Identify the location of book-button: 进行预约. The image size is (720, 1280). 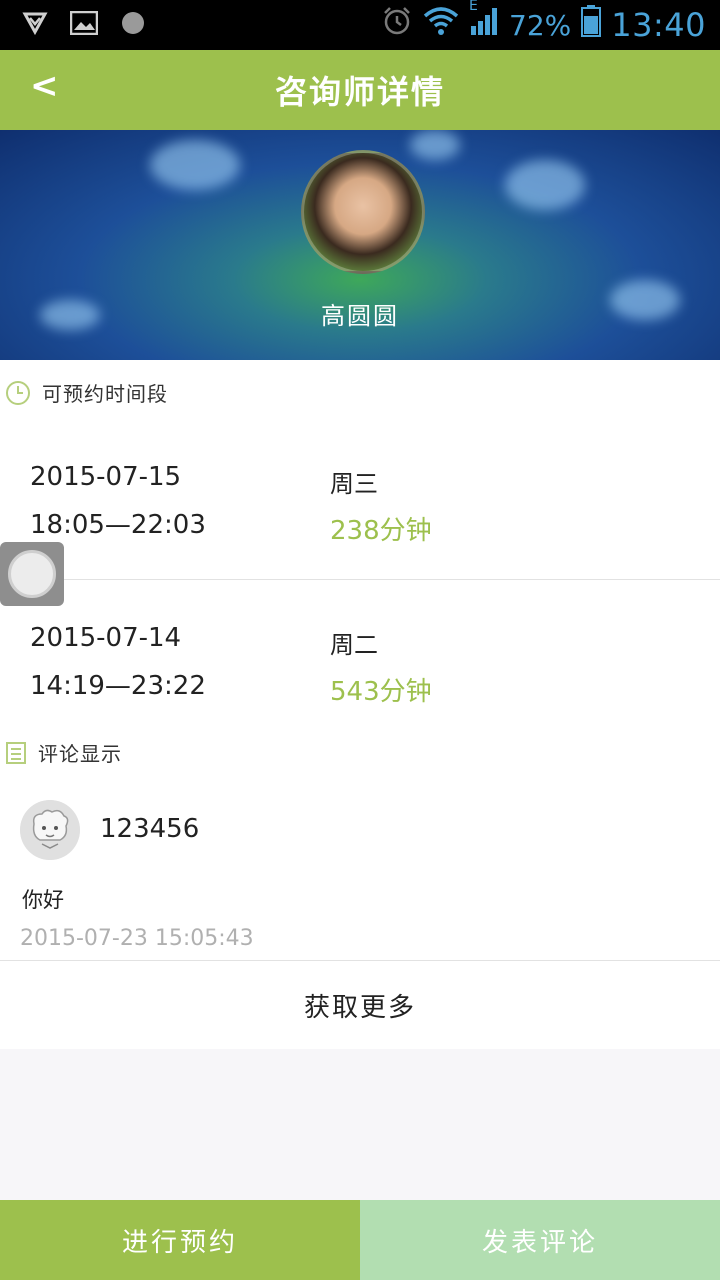
(180, 1240).